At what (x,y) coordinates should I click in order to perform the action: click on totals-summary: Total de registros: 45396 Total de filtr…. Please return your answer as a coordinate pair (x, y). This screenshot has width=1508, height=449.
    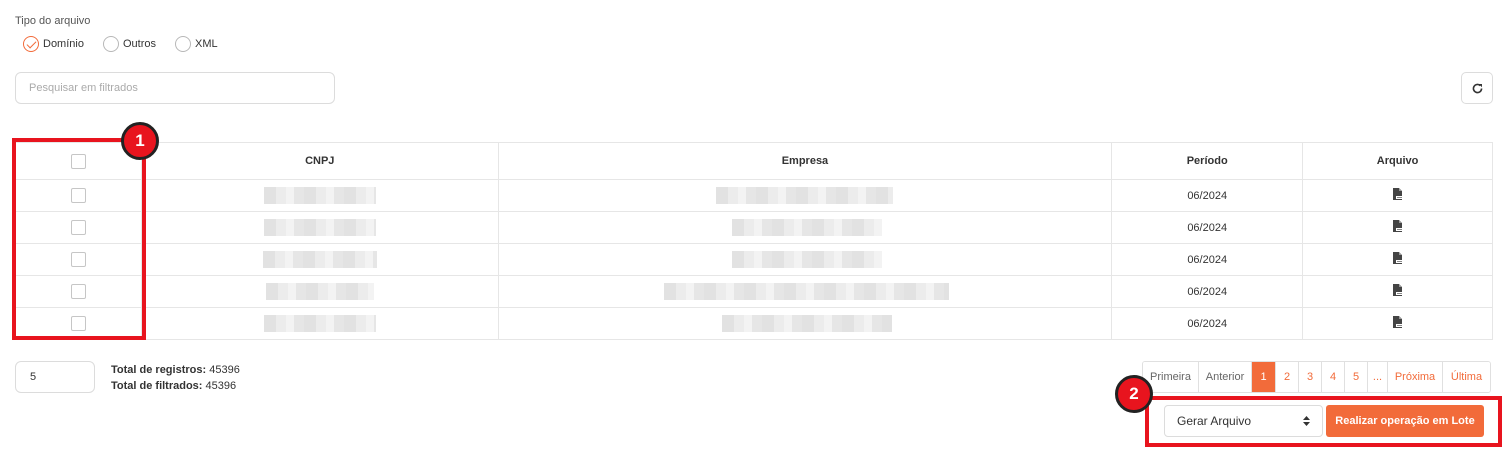
    Looking at the image, I should click on (175, 378).